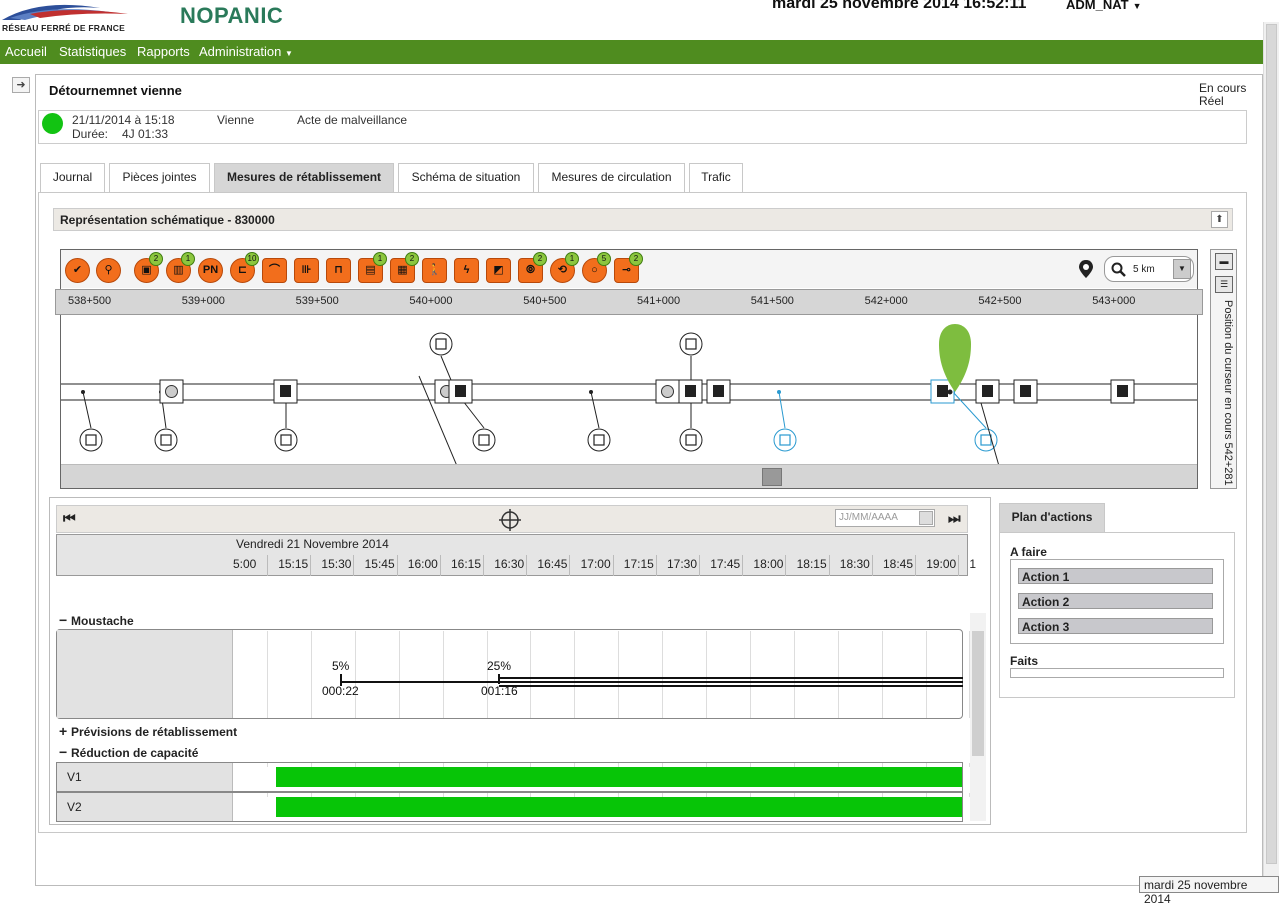  I want to click on count-badge: 1, so click(572, 259).